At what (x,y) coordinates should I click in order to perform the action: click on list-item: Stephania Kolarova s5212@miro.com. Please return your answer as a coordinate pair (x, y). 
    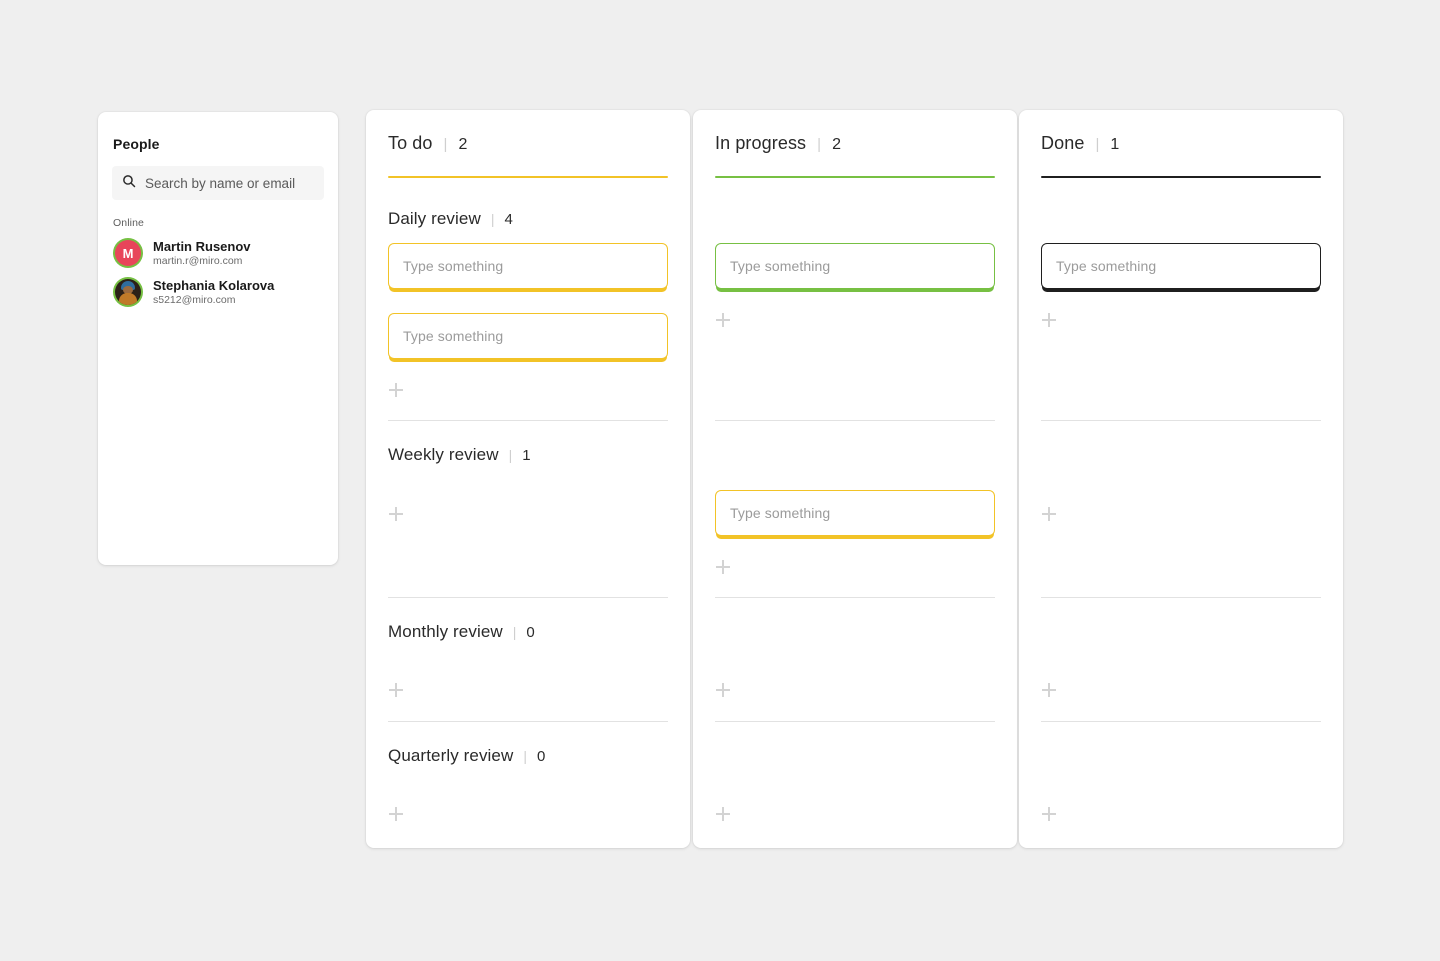
    Looking at the image, I should click on (218, 292).